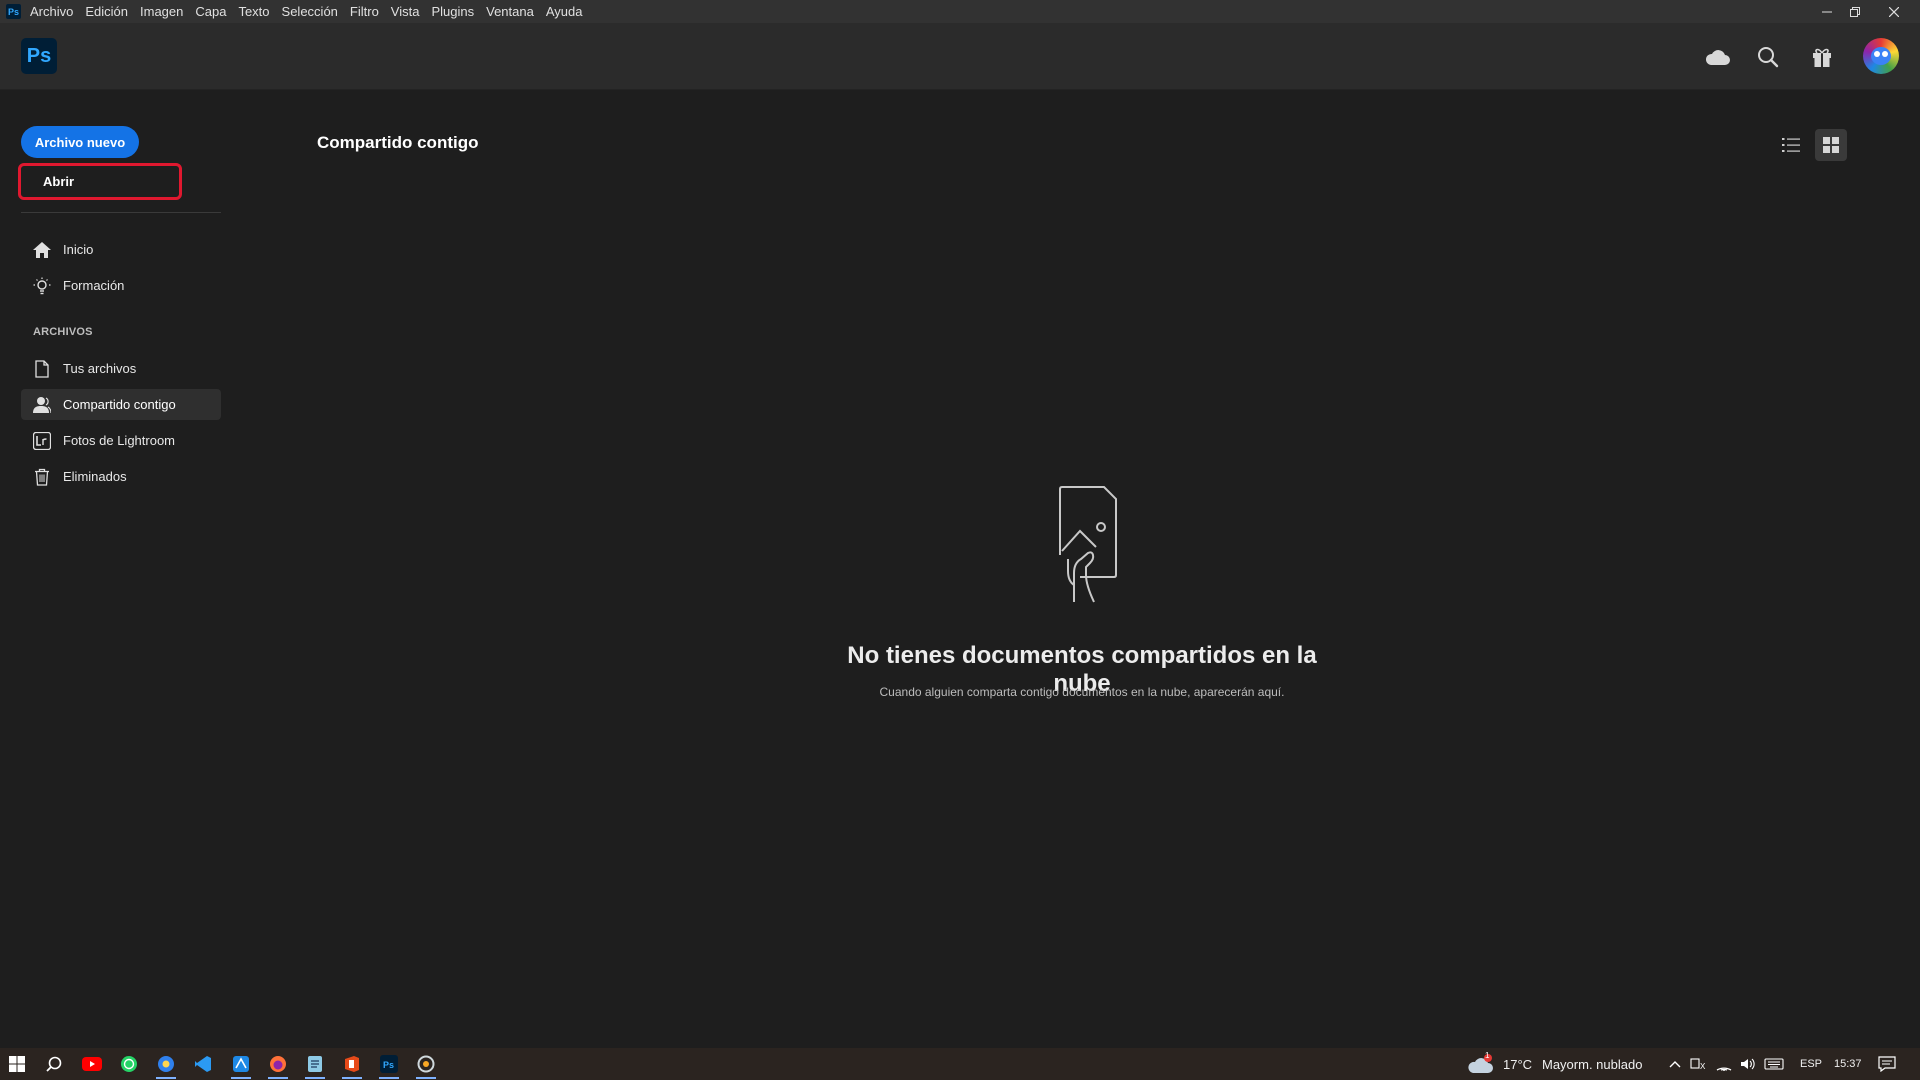 This screenshot has width=1920, height=1080. Describe the element at coordinates (1894, 11) in the screenshot. I see `close-icon` at that location.